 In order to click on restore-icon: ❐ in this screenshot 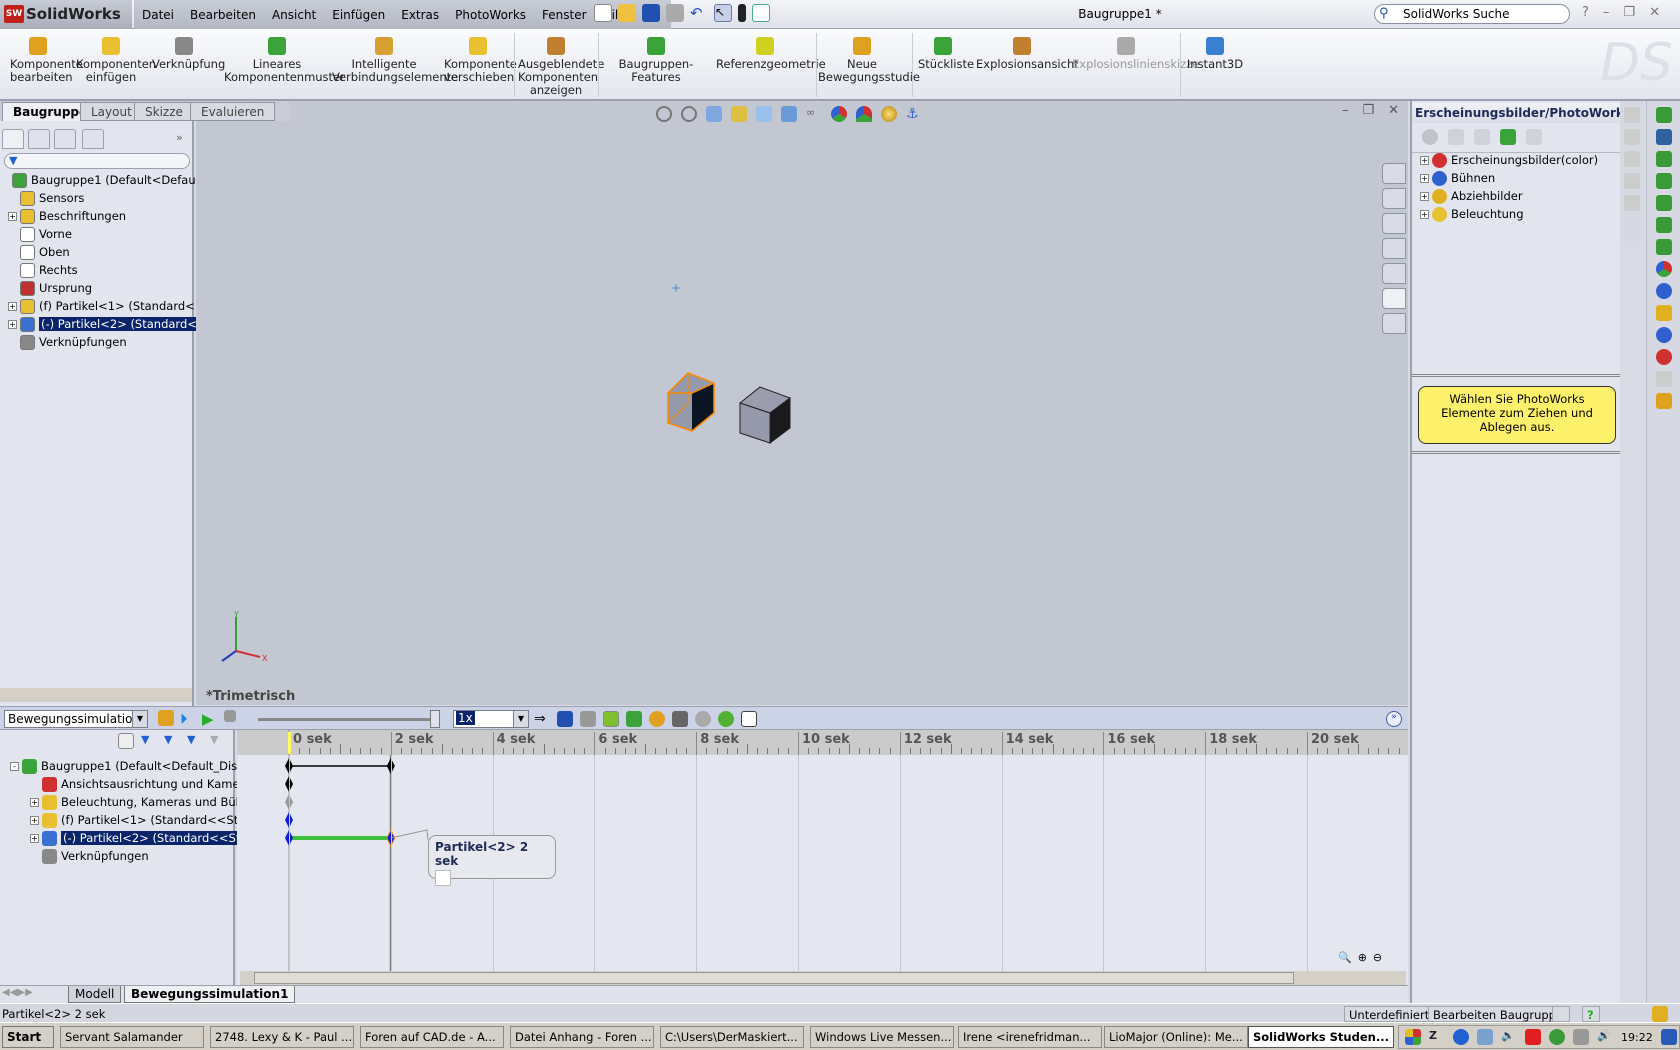, I will do `click(1629, 12)`.